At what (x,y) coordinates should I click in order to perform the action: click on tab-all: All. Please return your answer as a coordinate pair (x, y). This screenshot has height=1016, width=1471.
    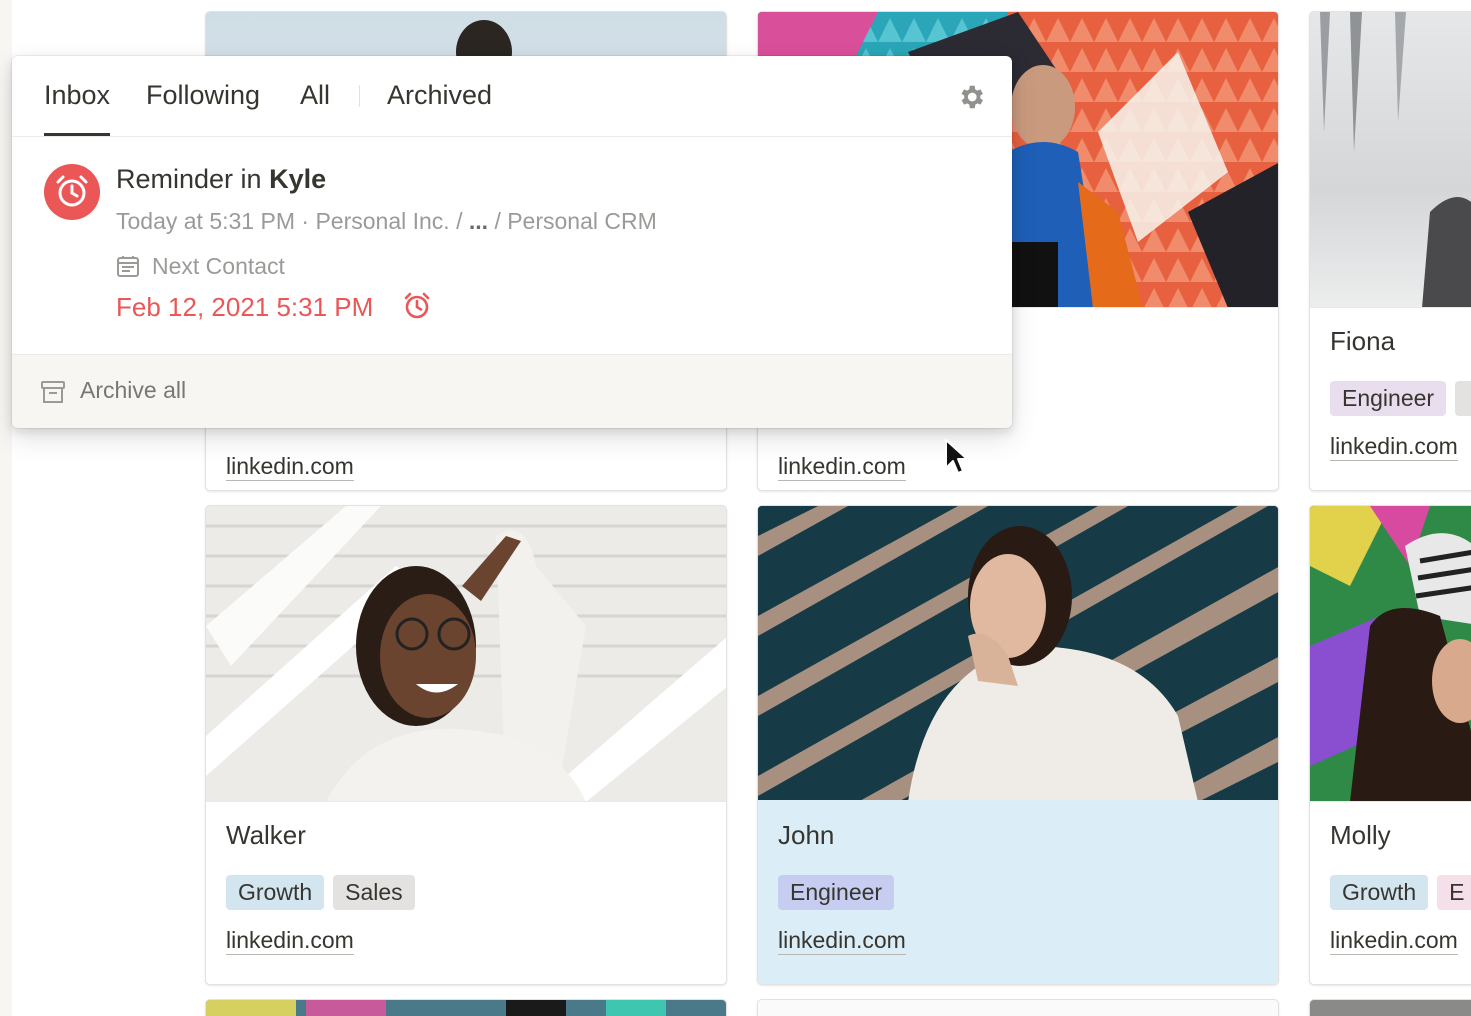
    Looking at the image, I should click on (315, 95).